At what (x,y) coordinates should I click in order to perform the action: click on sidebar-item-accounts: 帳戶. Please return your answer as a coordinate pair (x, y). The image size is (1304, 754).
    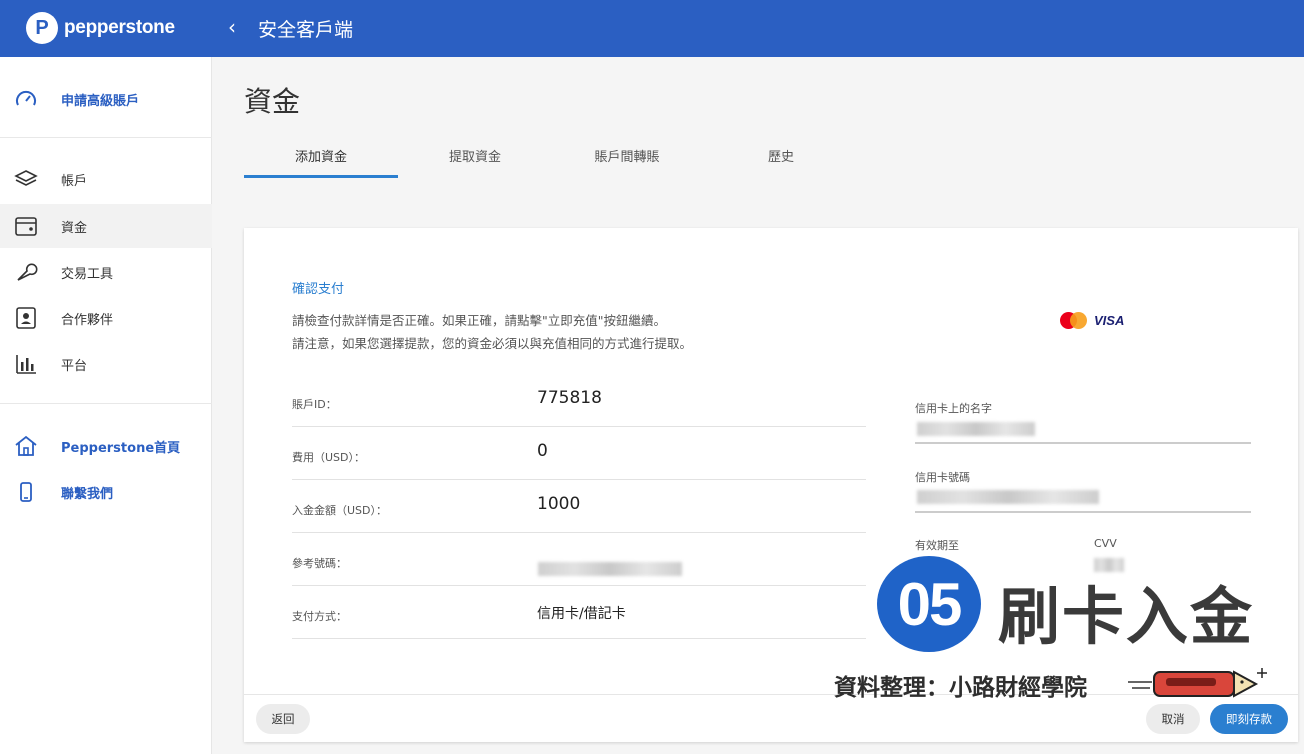
    Looking at the image, I should click on (106, 179).